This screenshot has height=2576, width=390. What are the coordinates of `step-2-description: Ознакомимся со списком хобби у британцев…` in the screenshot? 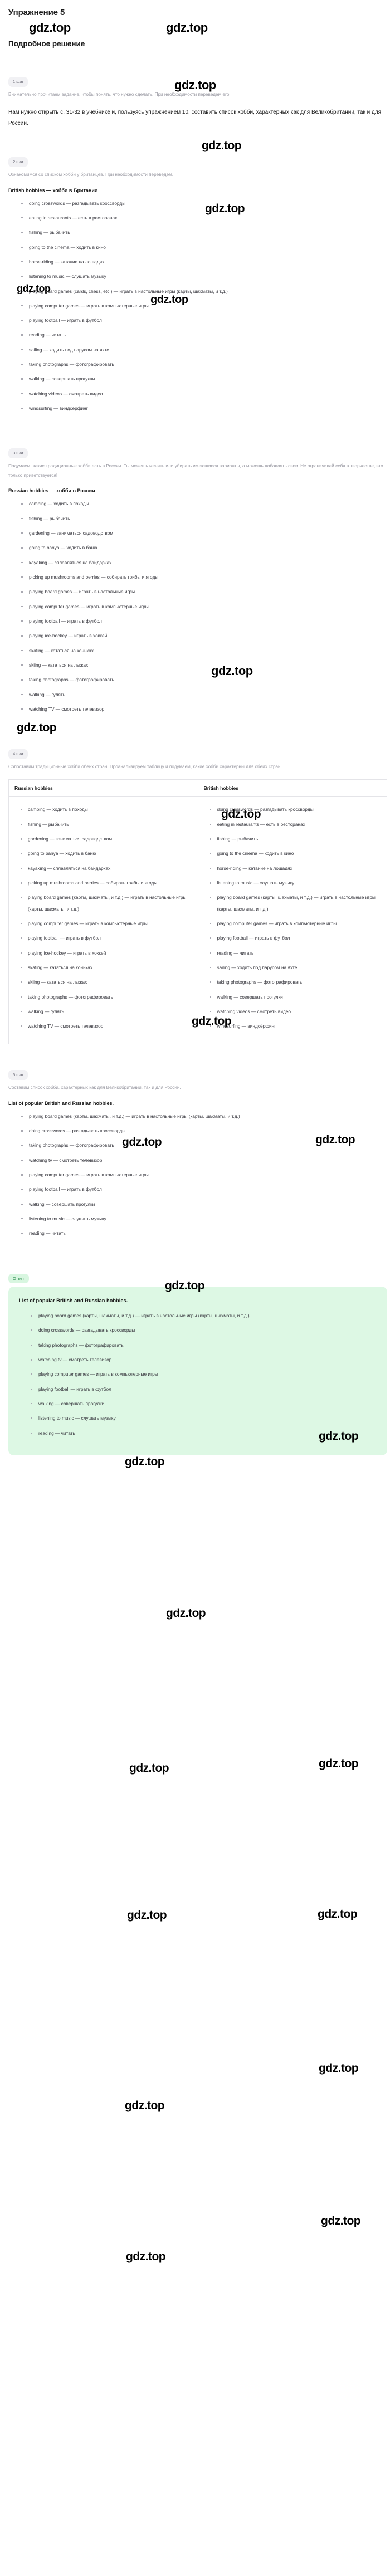 It's located at (91, 174).